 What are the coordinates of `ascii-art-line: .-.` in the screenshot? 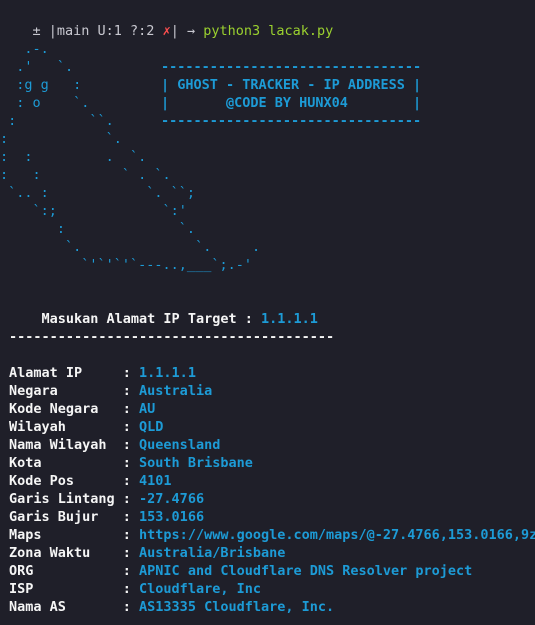 It's located at (24, 49).